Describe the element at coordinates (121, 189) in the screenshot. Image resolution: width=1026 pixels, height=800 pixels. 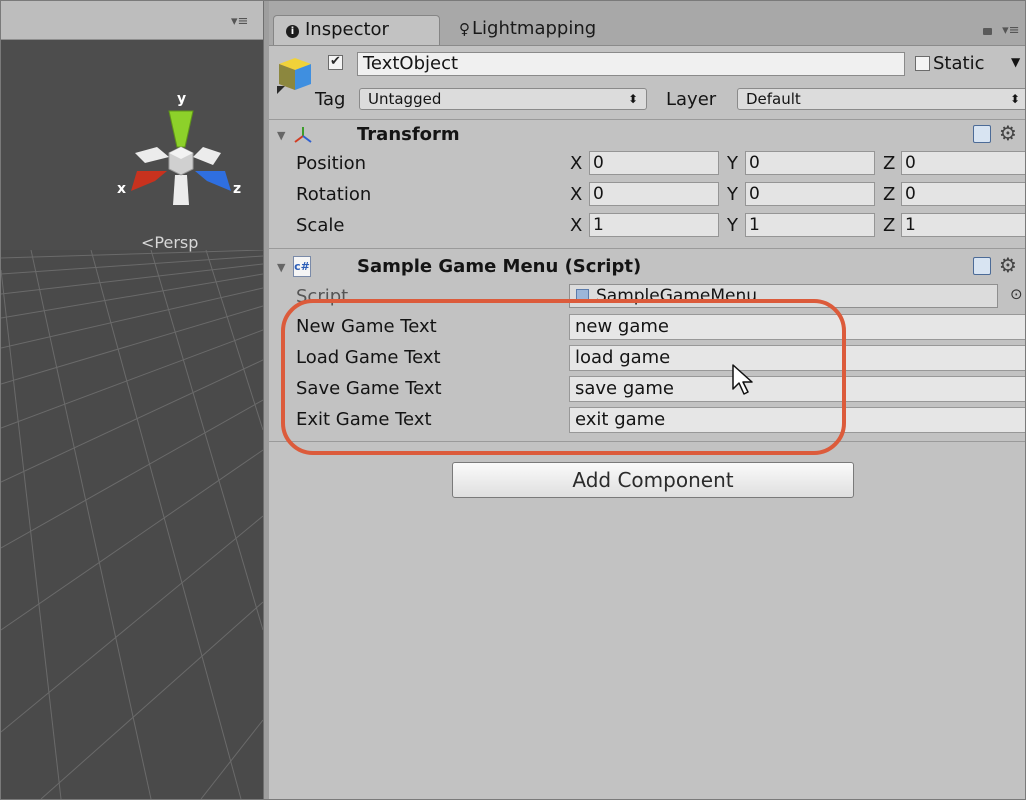
I see `gizmo-x-label: x` at that location.